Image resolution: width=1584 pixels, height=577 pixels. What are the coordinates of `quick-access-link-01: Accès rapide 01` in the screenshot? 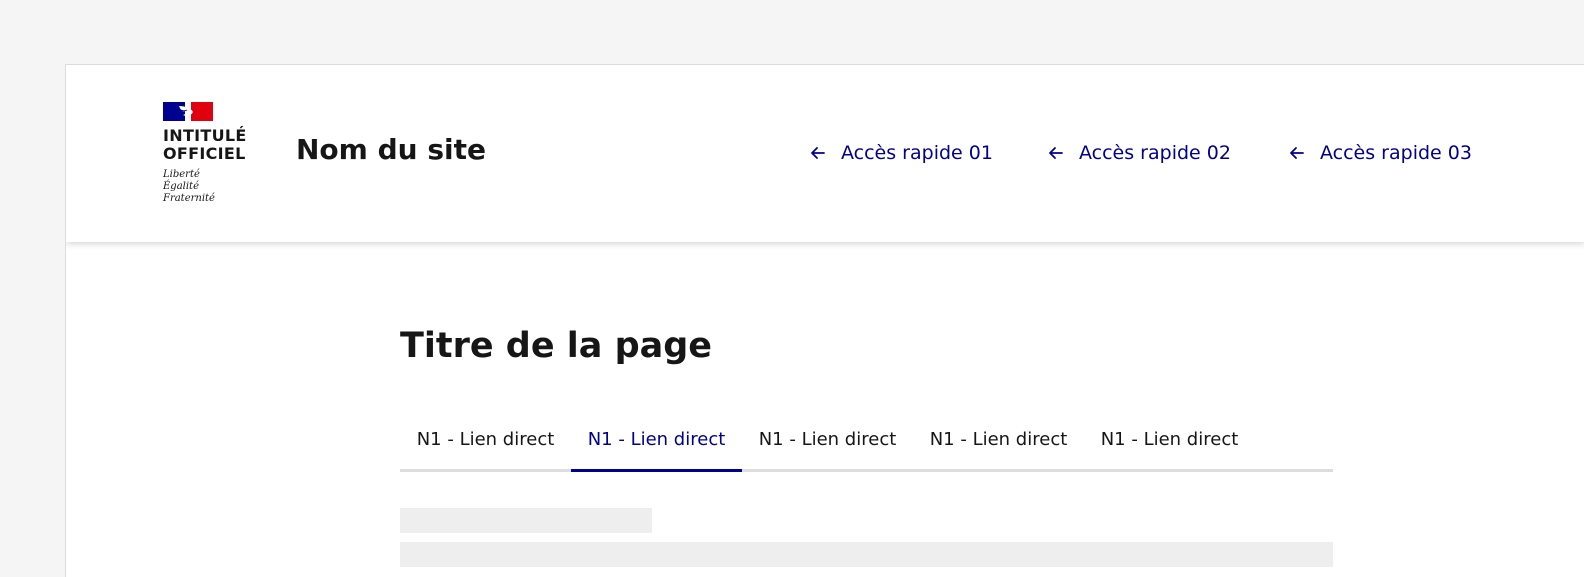 It's located at (900, 153).